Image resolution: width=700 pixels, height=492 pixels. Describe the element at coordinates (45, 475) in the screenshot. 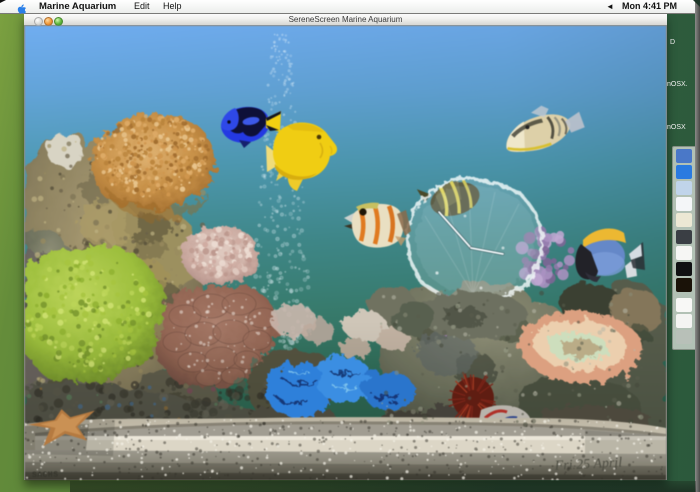

I see `svg-text: SACHS` at that location.